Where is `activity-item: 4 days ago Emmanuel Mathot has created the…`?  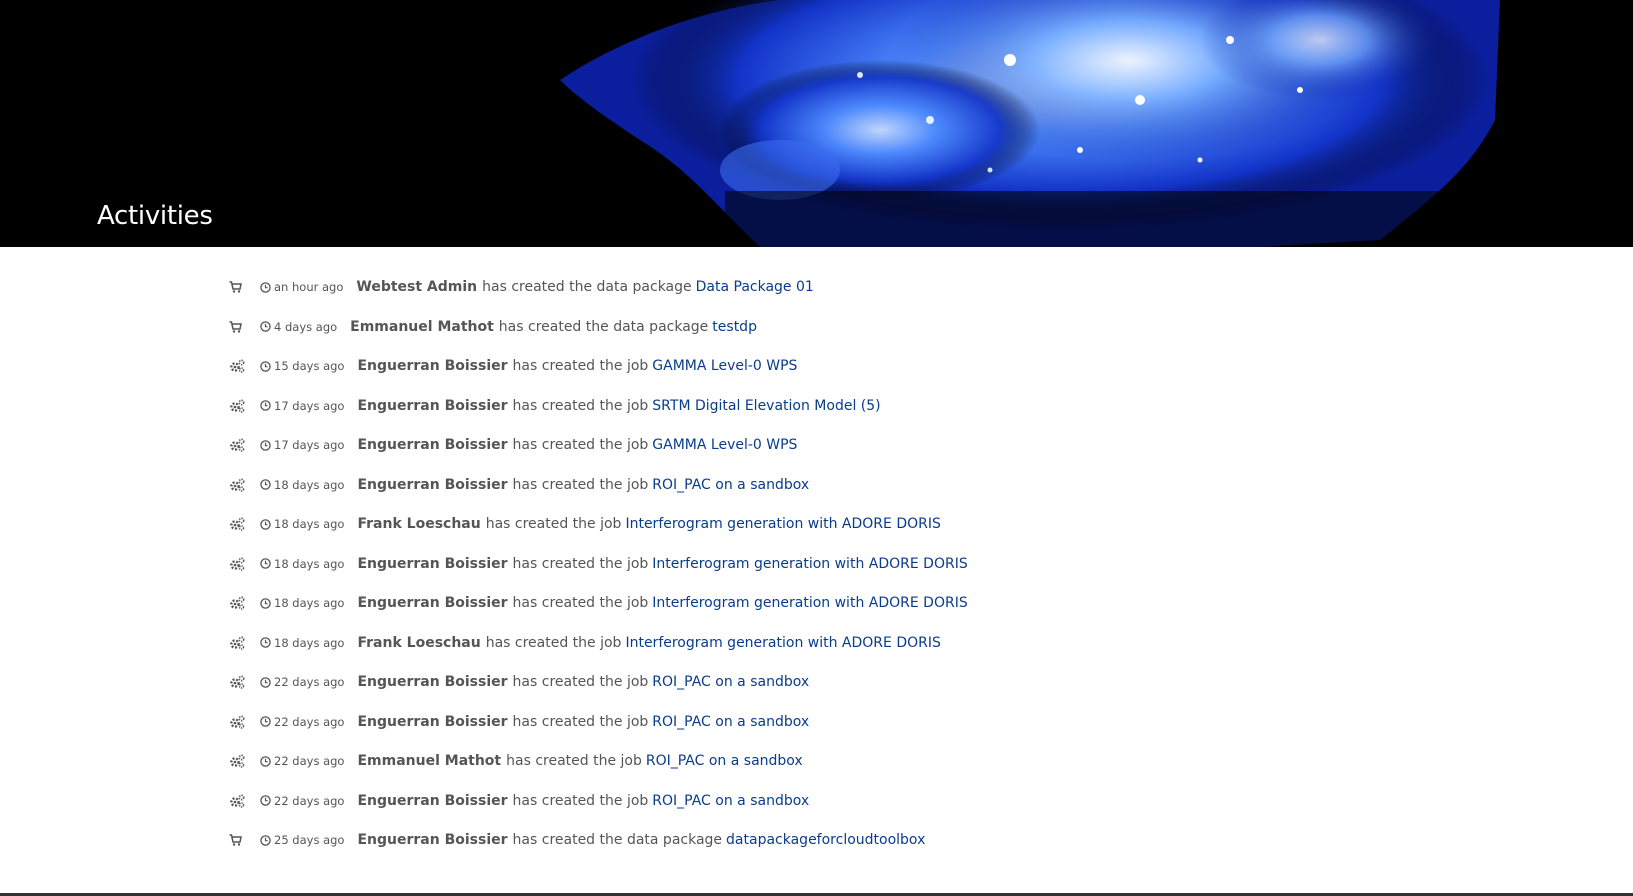 activity-item: 4 days ago Emmanuel Mathot has created the… is located at coordinates (493, 327).